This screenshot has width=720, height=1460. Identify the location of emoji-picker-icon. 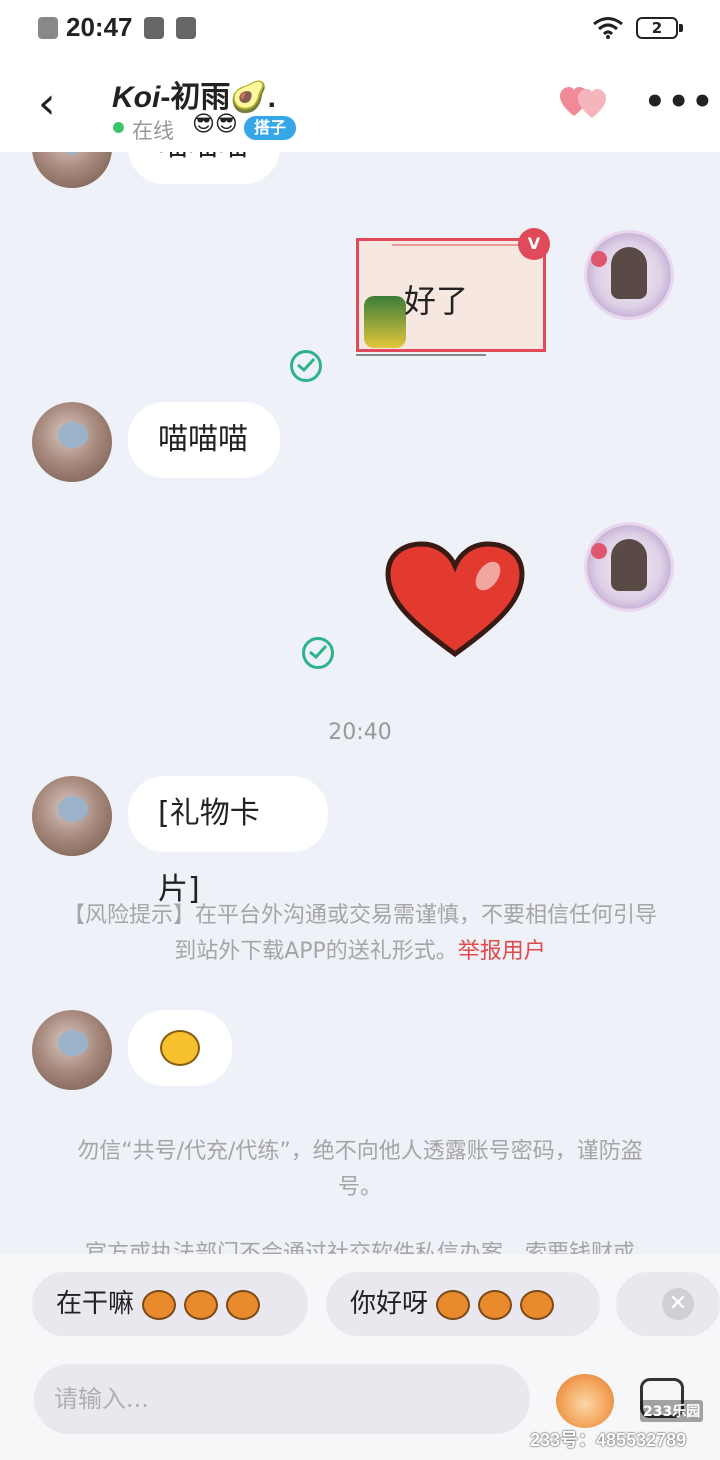
(585, 1401).